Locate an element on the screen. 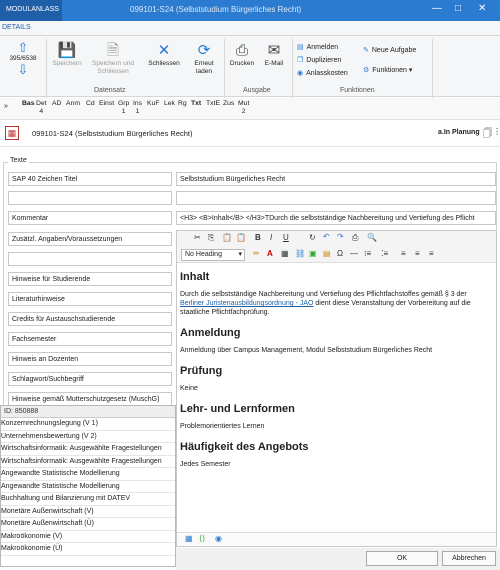 The height and width of the screenshot is (570, 500). duplicate-button: ❐ Duplizieren is located at coordinates (319, 60).